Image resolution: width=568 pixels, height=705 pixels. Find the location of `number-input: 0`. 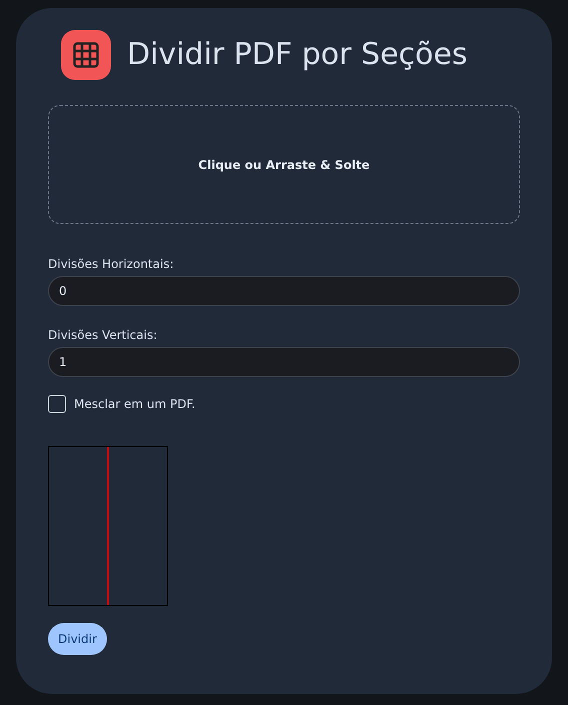

number-input: 0 is located at coordinates (284, 291).